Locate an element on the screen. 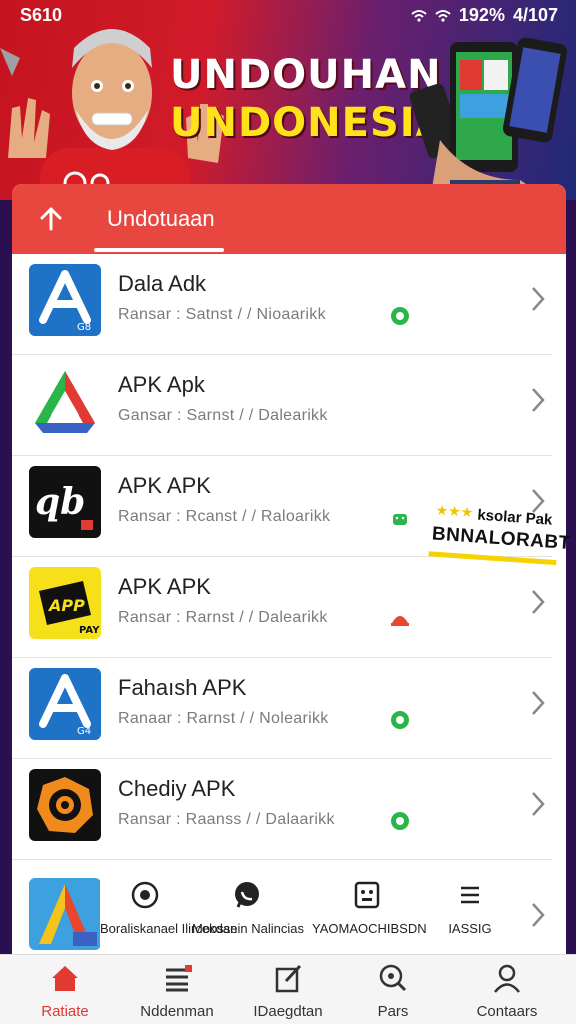 The width and height of the screenshot is (576, 1024). app-store-icon: G4 is located at coordinates (65, 704).